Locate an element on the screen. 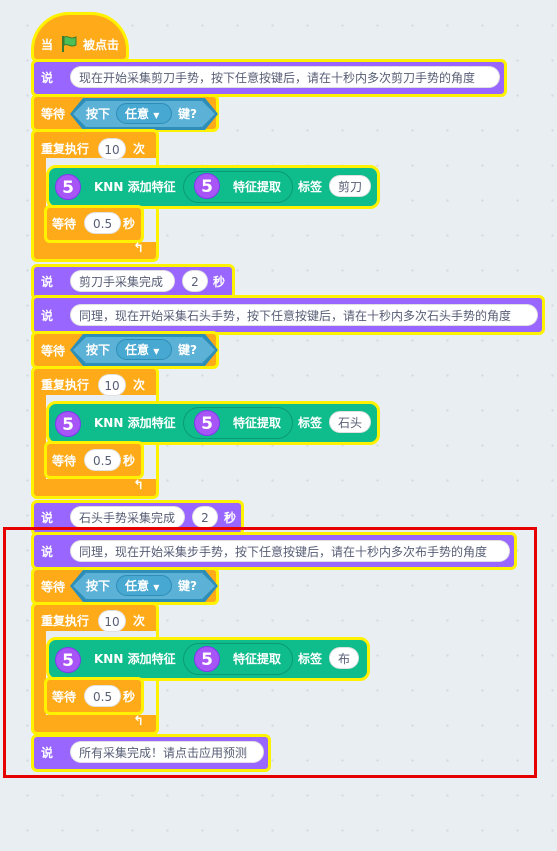  when-label: 当 is located at coordinates (47, 45).